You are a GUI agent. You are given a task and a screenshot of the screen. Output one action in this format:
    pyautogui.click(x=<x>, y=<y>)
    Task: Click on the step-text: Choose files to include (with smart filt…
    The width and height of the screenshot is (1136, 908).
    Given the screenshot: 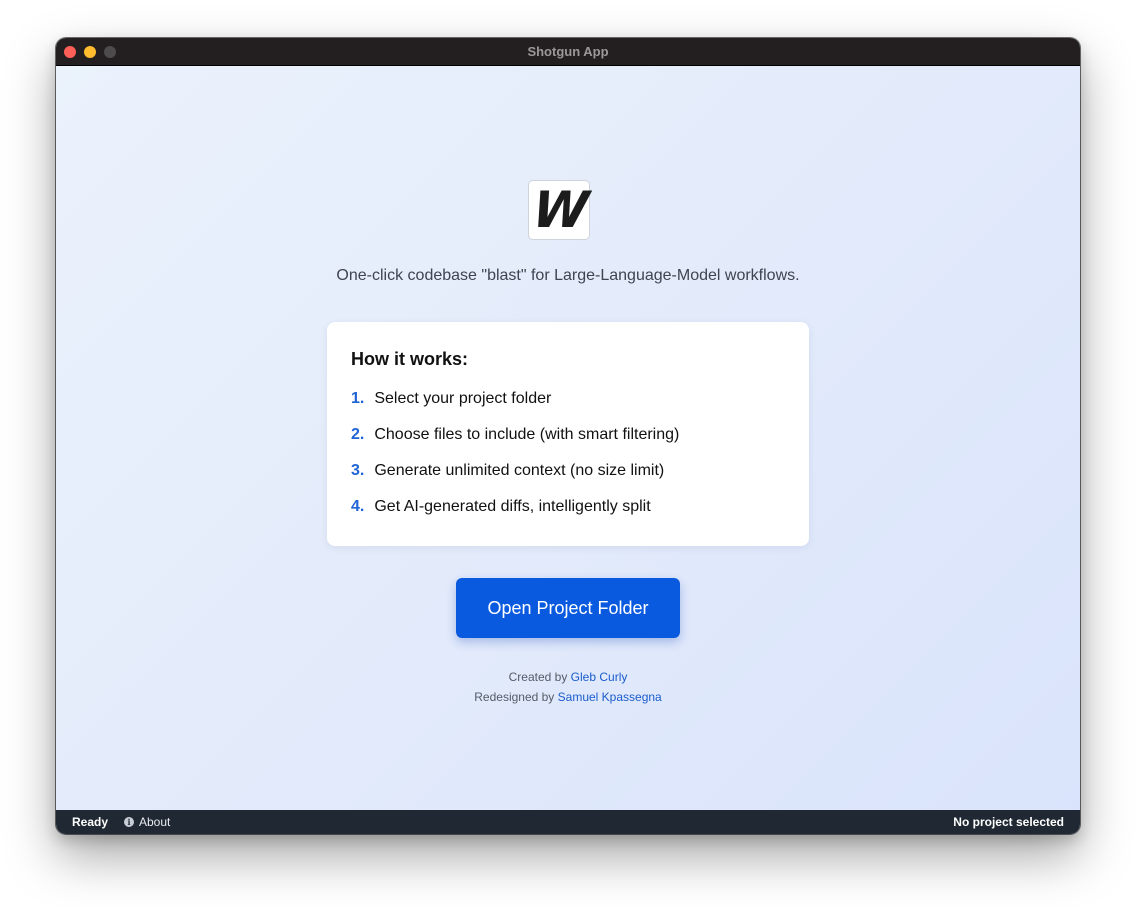 What is the action you would take?
    pyautogui.click(x=527, y=434)
    